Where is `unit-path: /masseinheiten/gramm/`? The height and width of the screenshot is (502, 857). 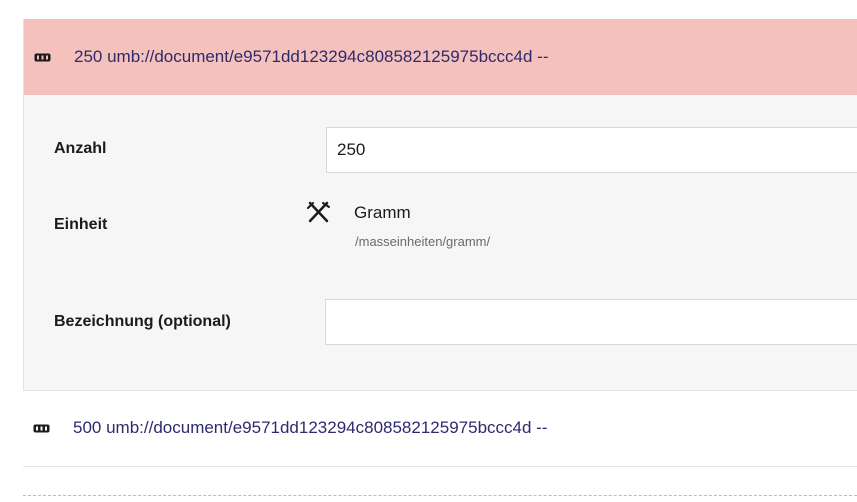 unit-path: /masseinheiten/gramm/ is located at coordinates (423, 241).